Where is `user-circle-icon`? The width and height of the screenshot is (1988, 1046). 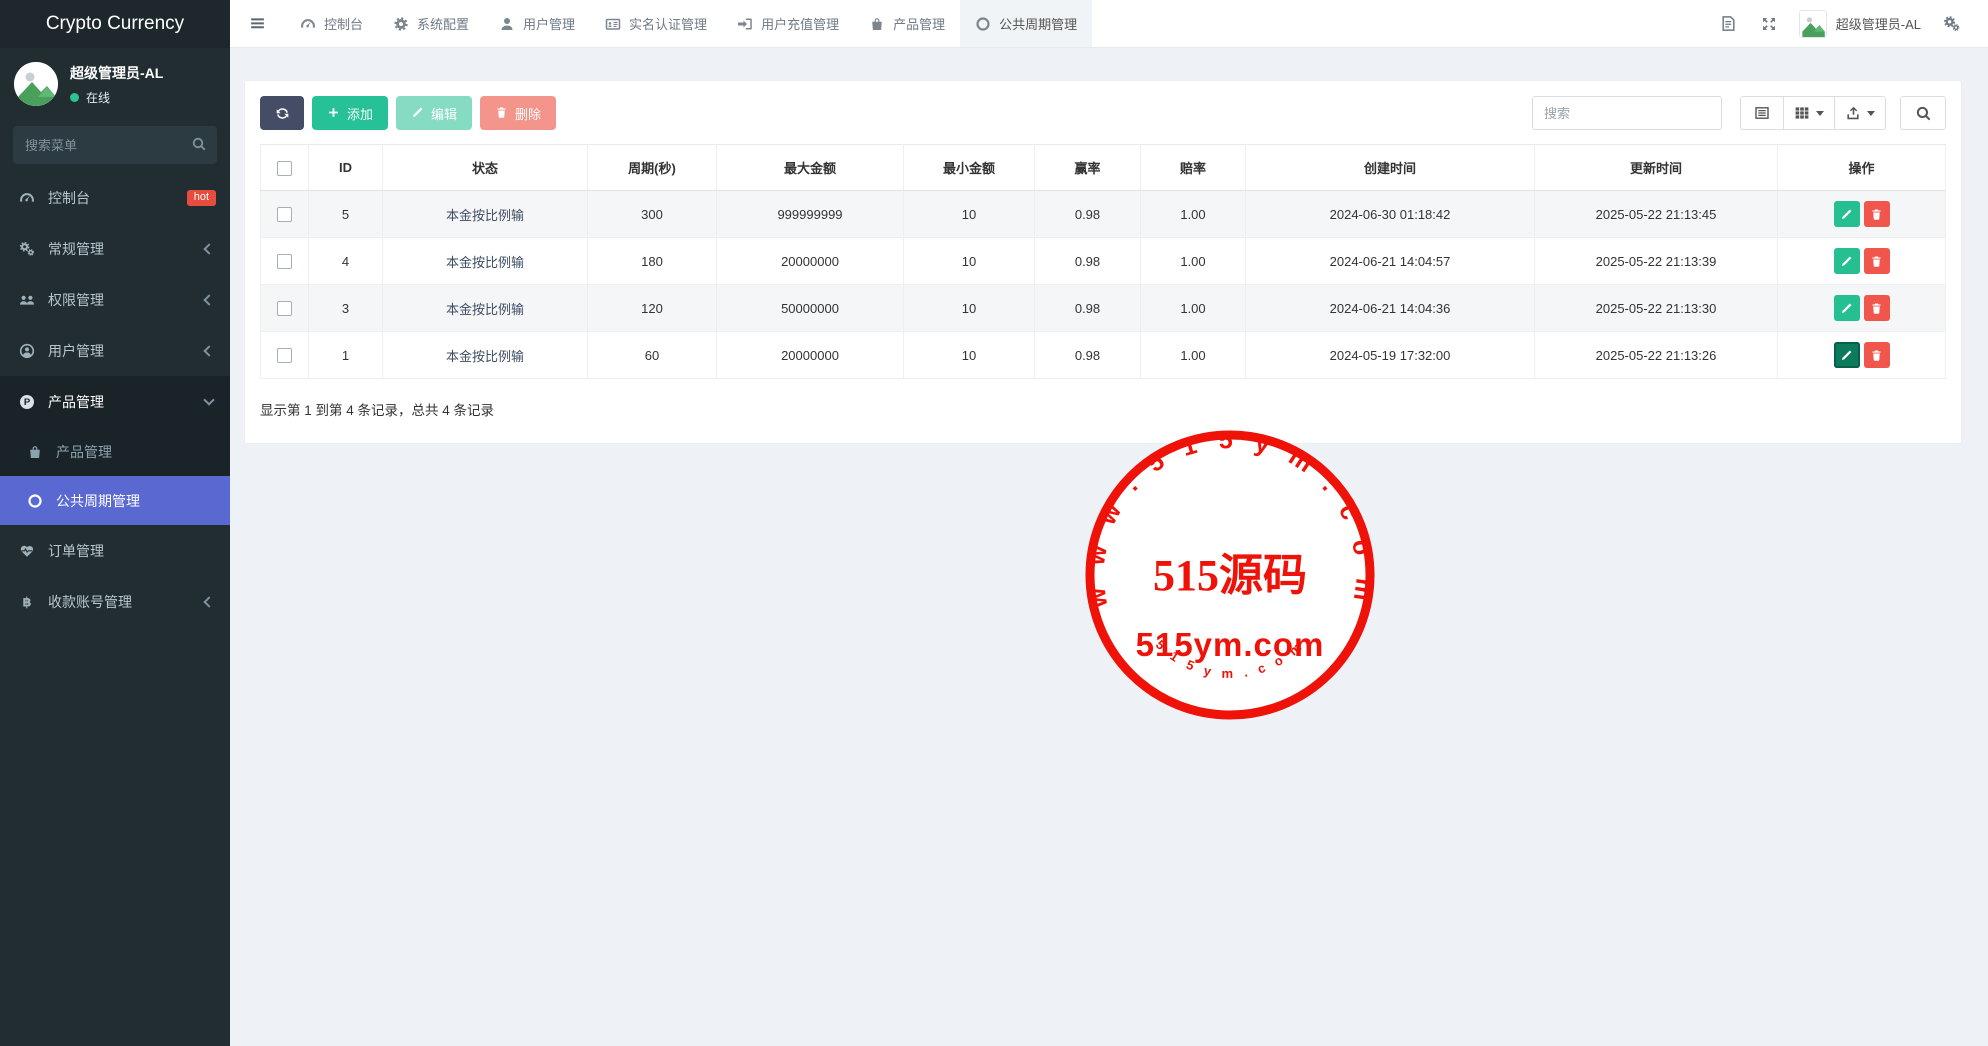
user-circle-icon is located at coordinates (28, 351).